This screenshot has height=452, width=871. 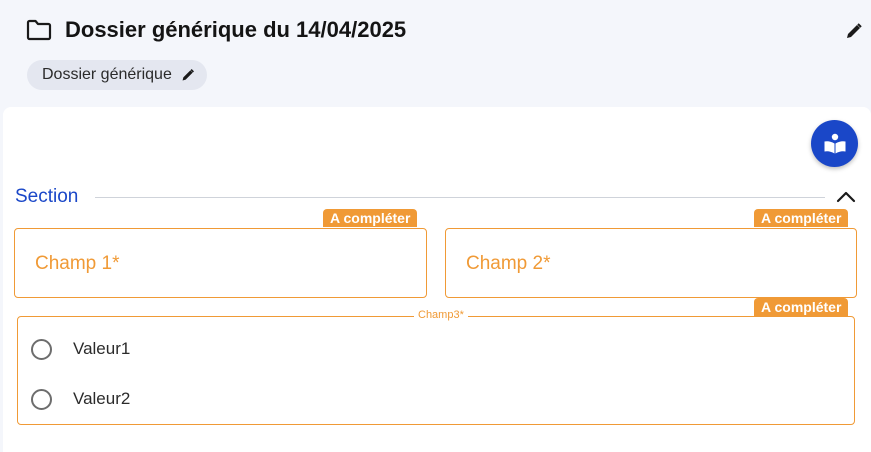 I want to click on help-book-button, so click(x=834, y=143).